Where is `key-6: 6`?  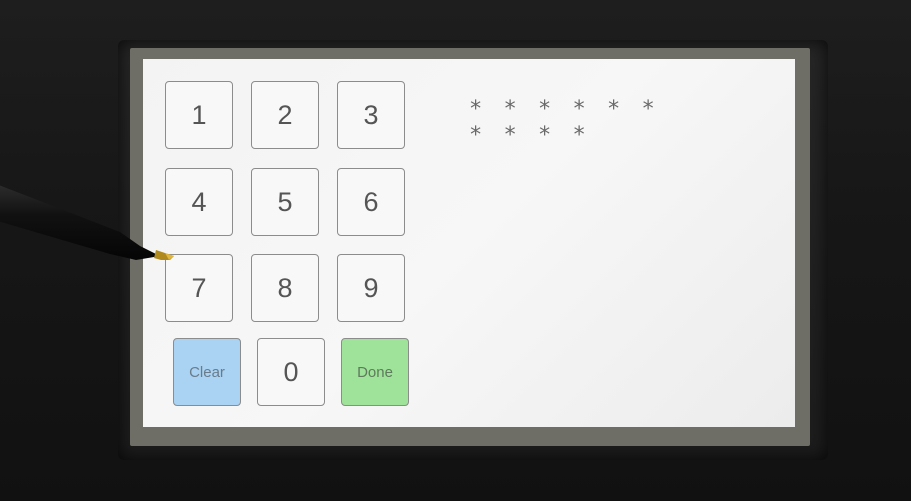 key-6: 6 is located at coordinates (371, 202).